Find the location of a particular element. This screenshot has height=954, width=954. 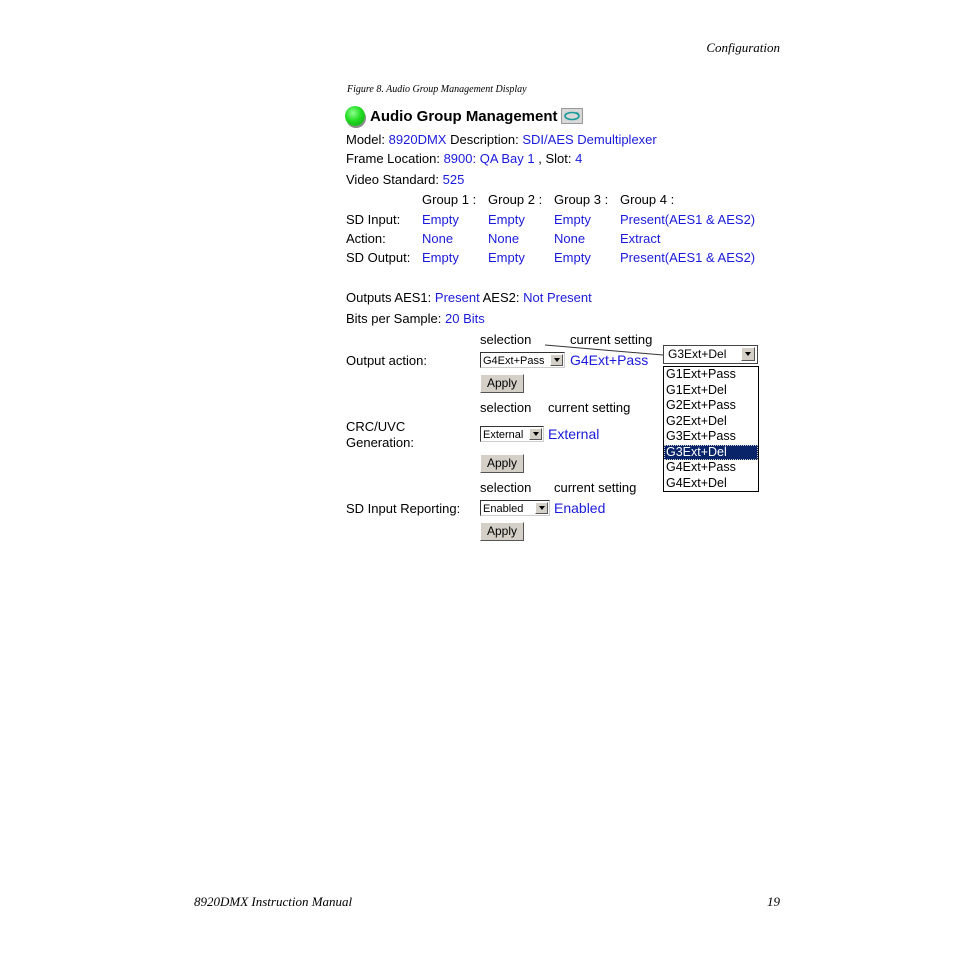

crc-selected: External is located at coordinates (503, 435).